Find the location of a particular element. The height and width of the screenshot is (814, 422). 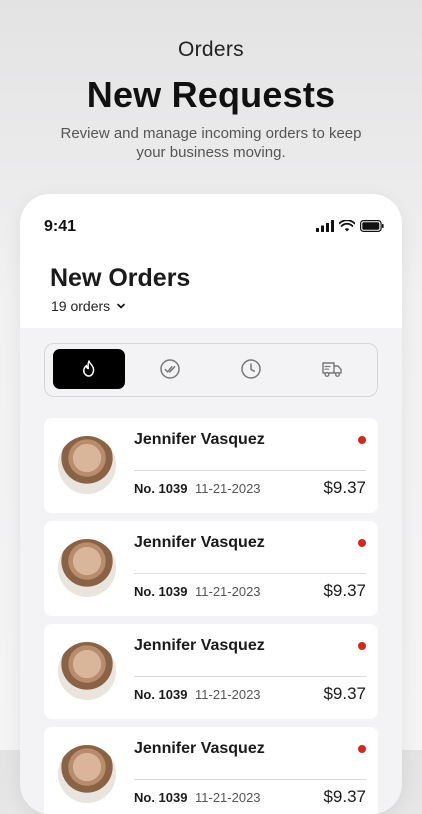

flame-icon is located at coordinates (89, 368).